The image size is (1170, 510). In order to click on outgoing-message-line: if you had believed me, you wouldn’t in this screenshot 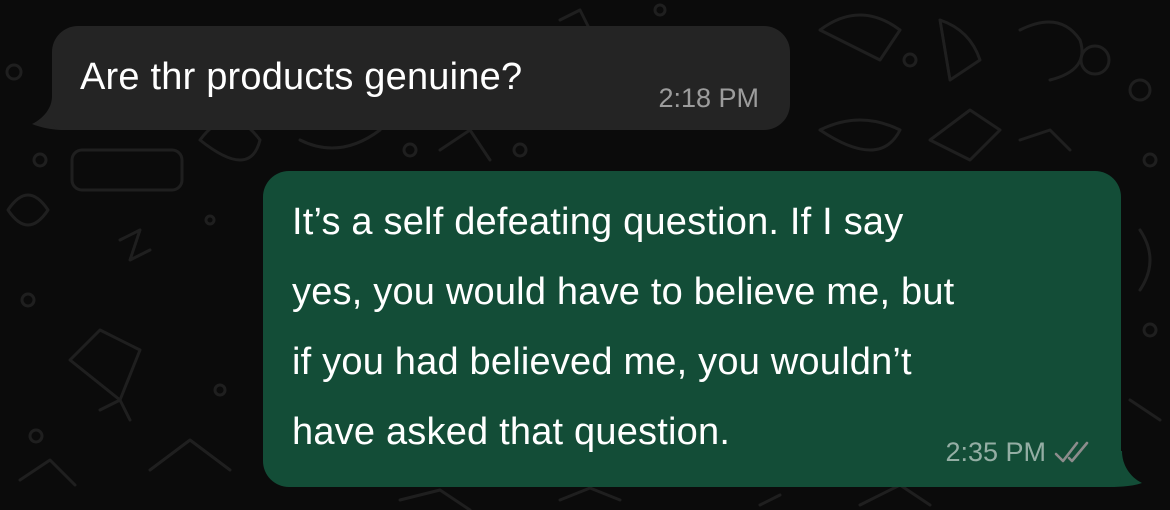, I will do `click(602, 362)`.